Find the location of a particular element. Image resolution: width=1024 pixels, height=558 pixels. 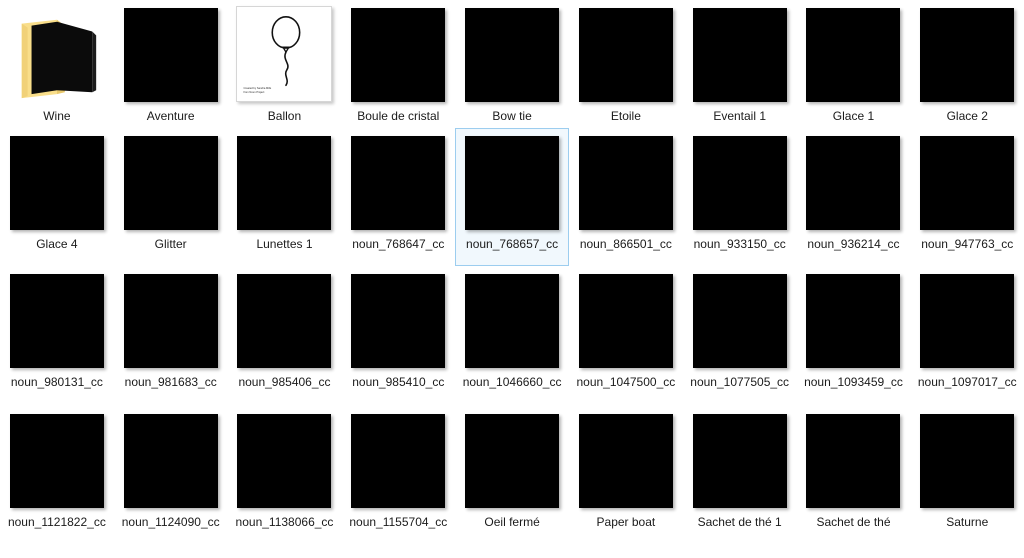

file-tile: noun_981683_cc is located at coordinates (171, 336).